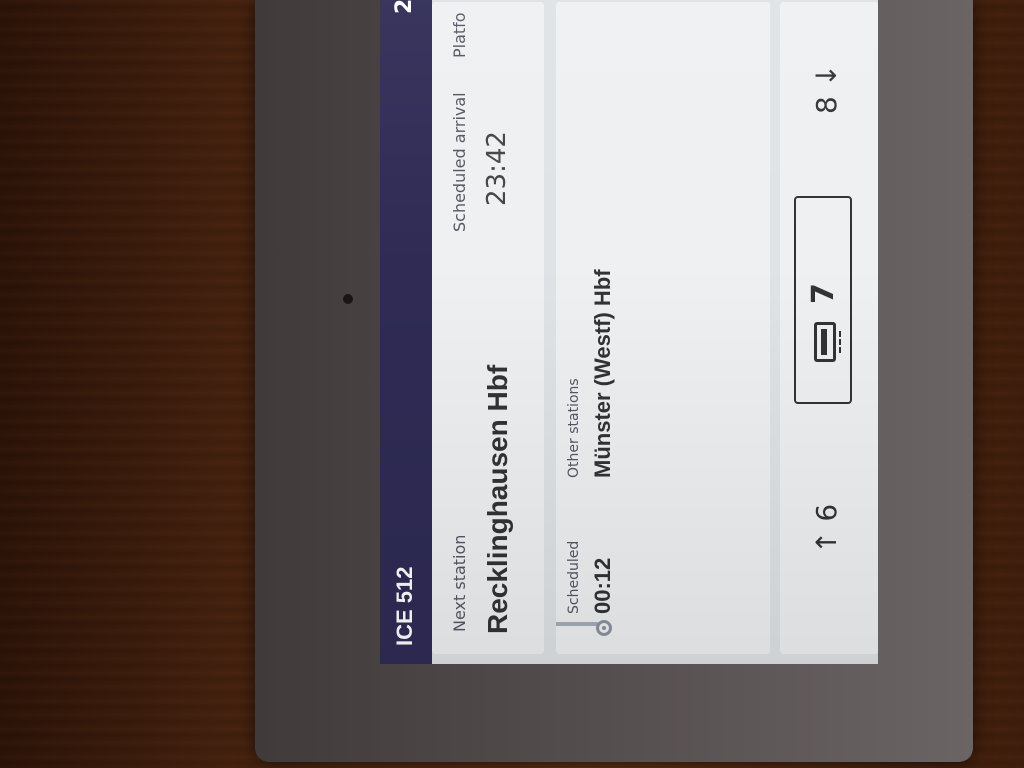 The width and height of the screenshot is (1024, 768). I want to click on scheduled-label: Scheduled, so click(574, 577).